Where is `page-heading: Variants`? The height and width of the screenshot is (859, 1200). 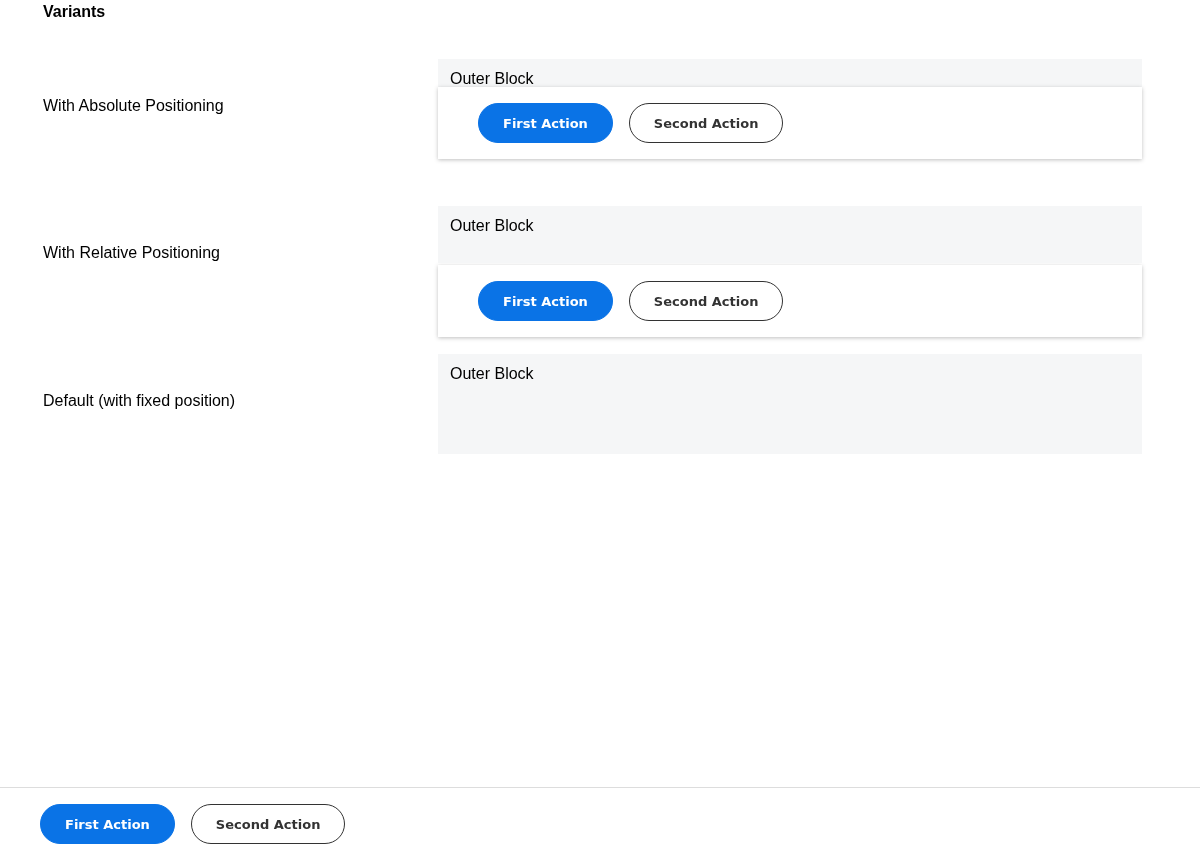
page-heading: Variants is located at coordinates (75, 12).